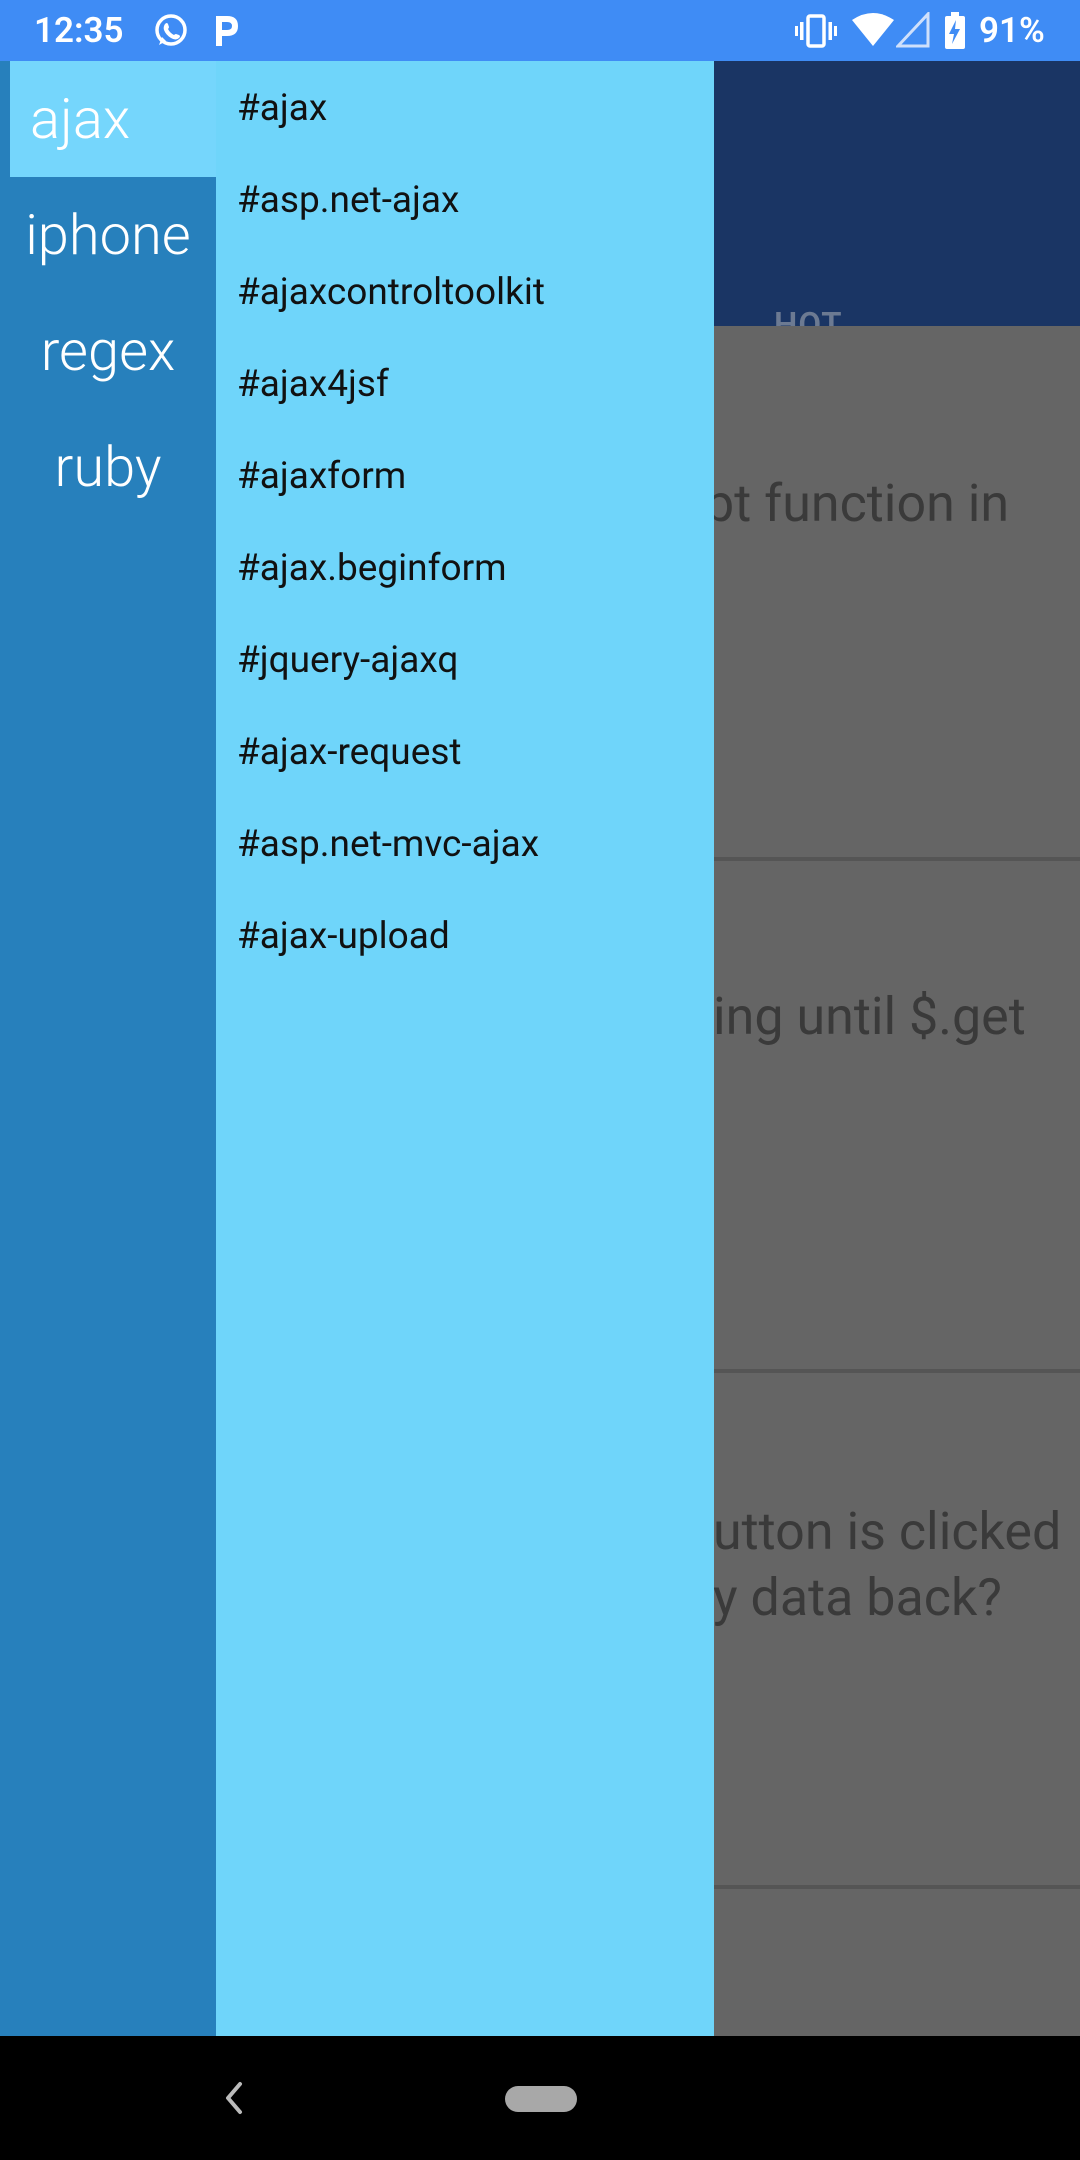 This screenshot has width=1080, height=2160. I want to click on navigation-bar, so click(540, 2098).